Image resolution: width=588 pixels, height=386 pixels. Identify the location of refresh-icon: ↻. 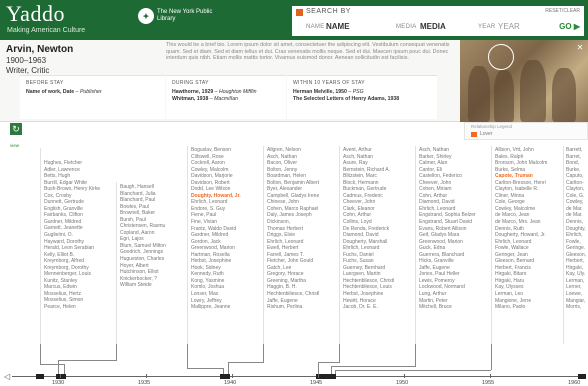
(16, 129).